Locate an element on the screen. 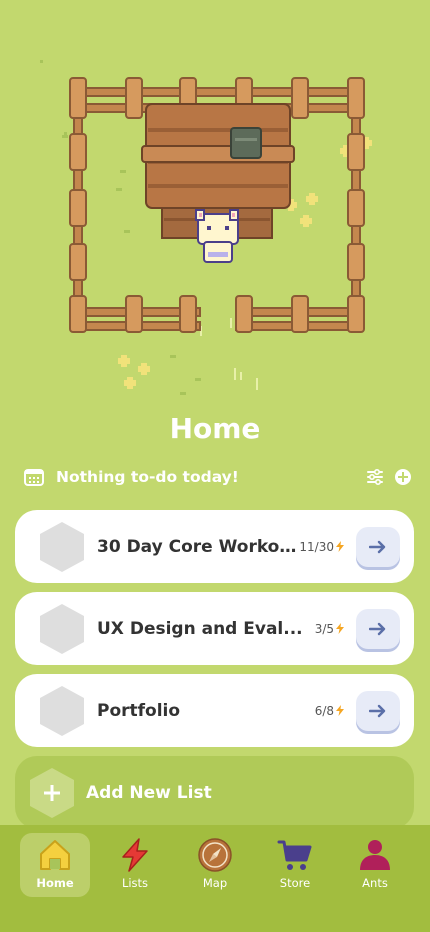 Image resolution: width=430 pixels, height=932 pixels. tab-home: Home is located at coordinates (55, 865).